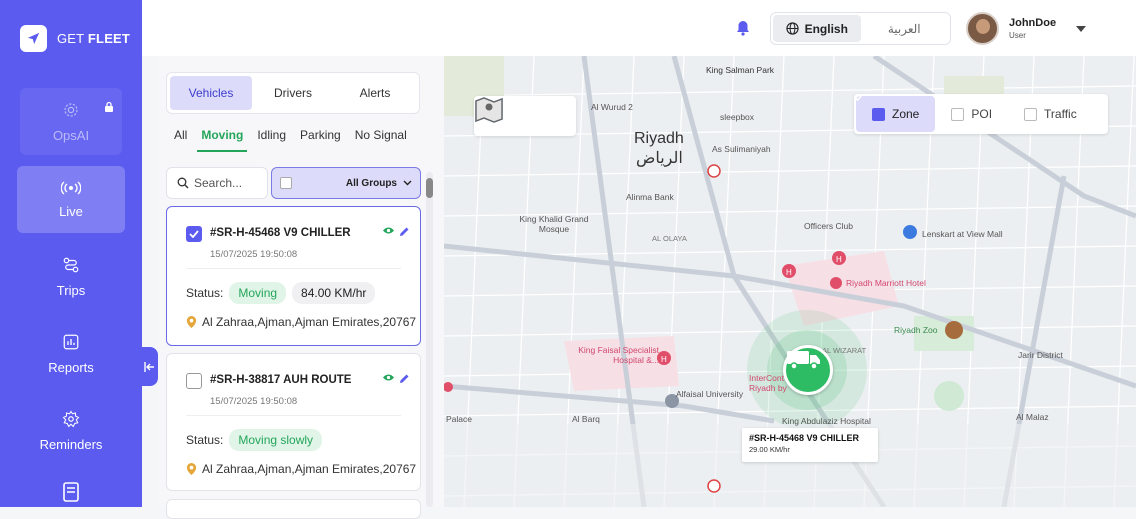  I want to click on map-label: AL WIZARAT, so click(844, 350).